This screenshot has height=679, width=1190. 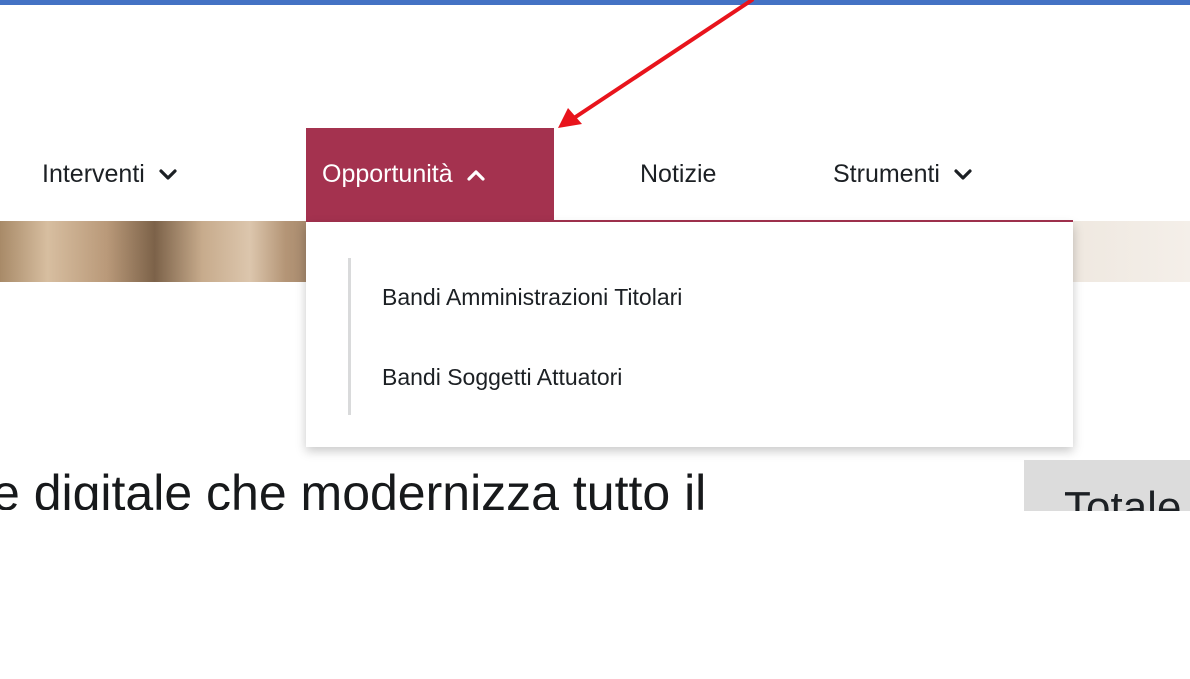 What do you see at coordinates (595, 174) in the screenshot?
I see `main-navigation: Interventi Opportunità Notizie Strumenti` at bounding box center [595, 174].